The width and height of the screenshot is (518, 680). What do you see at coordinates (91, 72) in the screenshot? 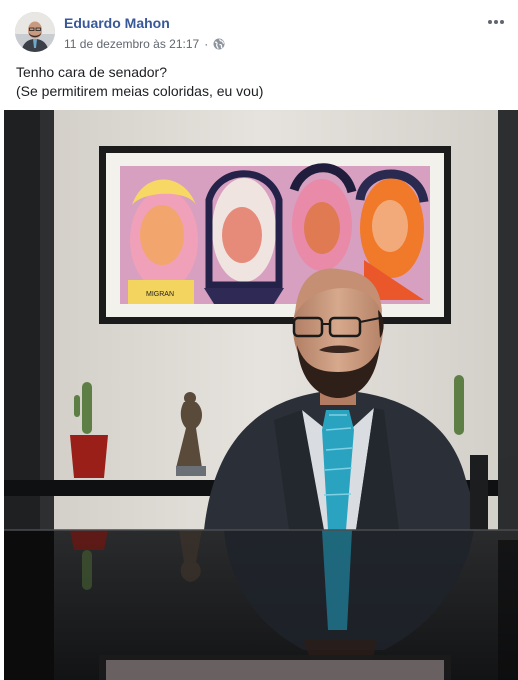
I see `caption-line-1: Tenho cara de senador?` at bounding box center [91, 72].